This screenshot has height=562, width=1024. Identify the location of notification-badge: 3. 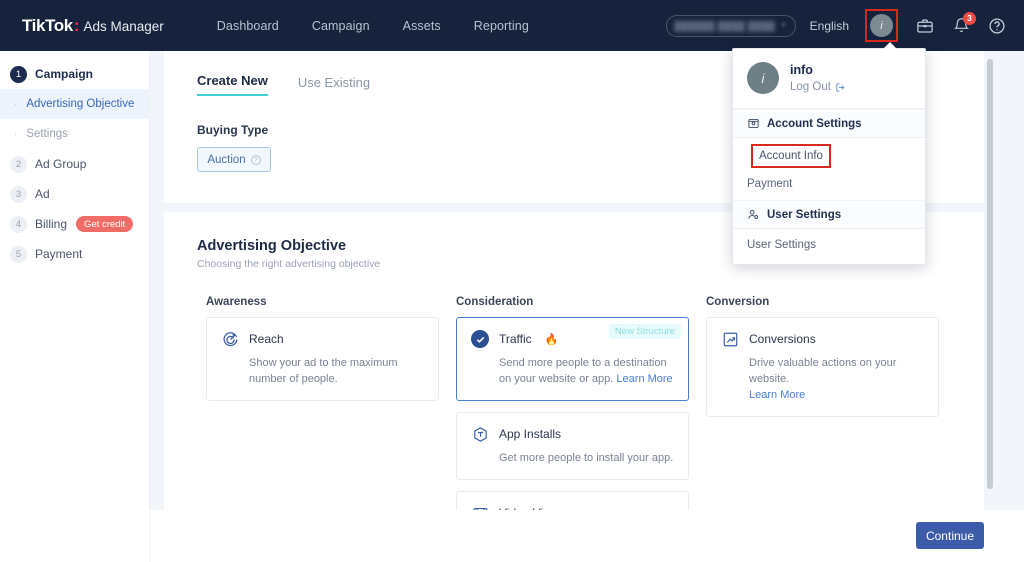
(969, 18).